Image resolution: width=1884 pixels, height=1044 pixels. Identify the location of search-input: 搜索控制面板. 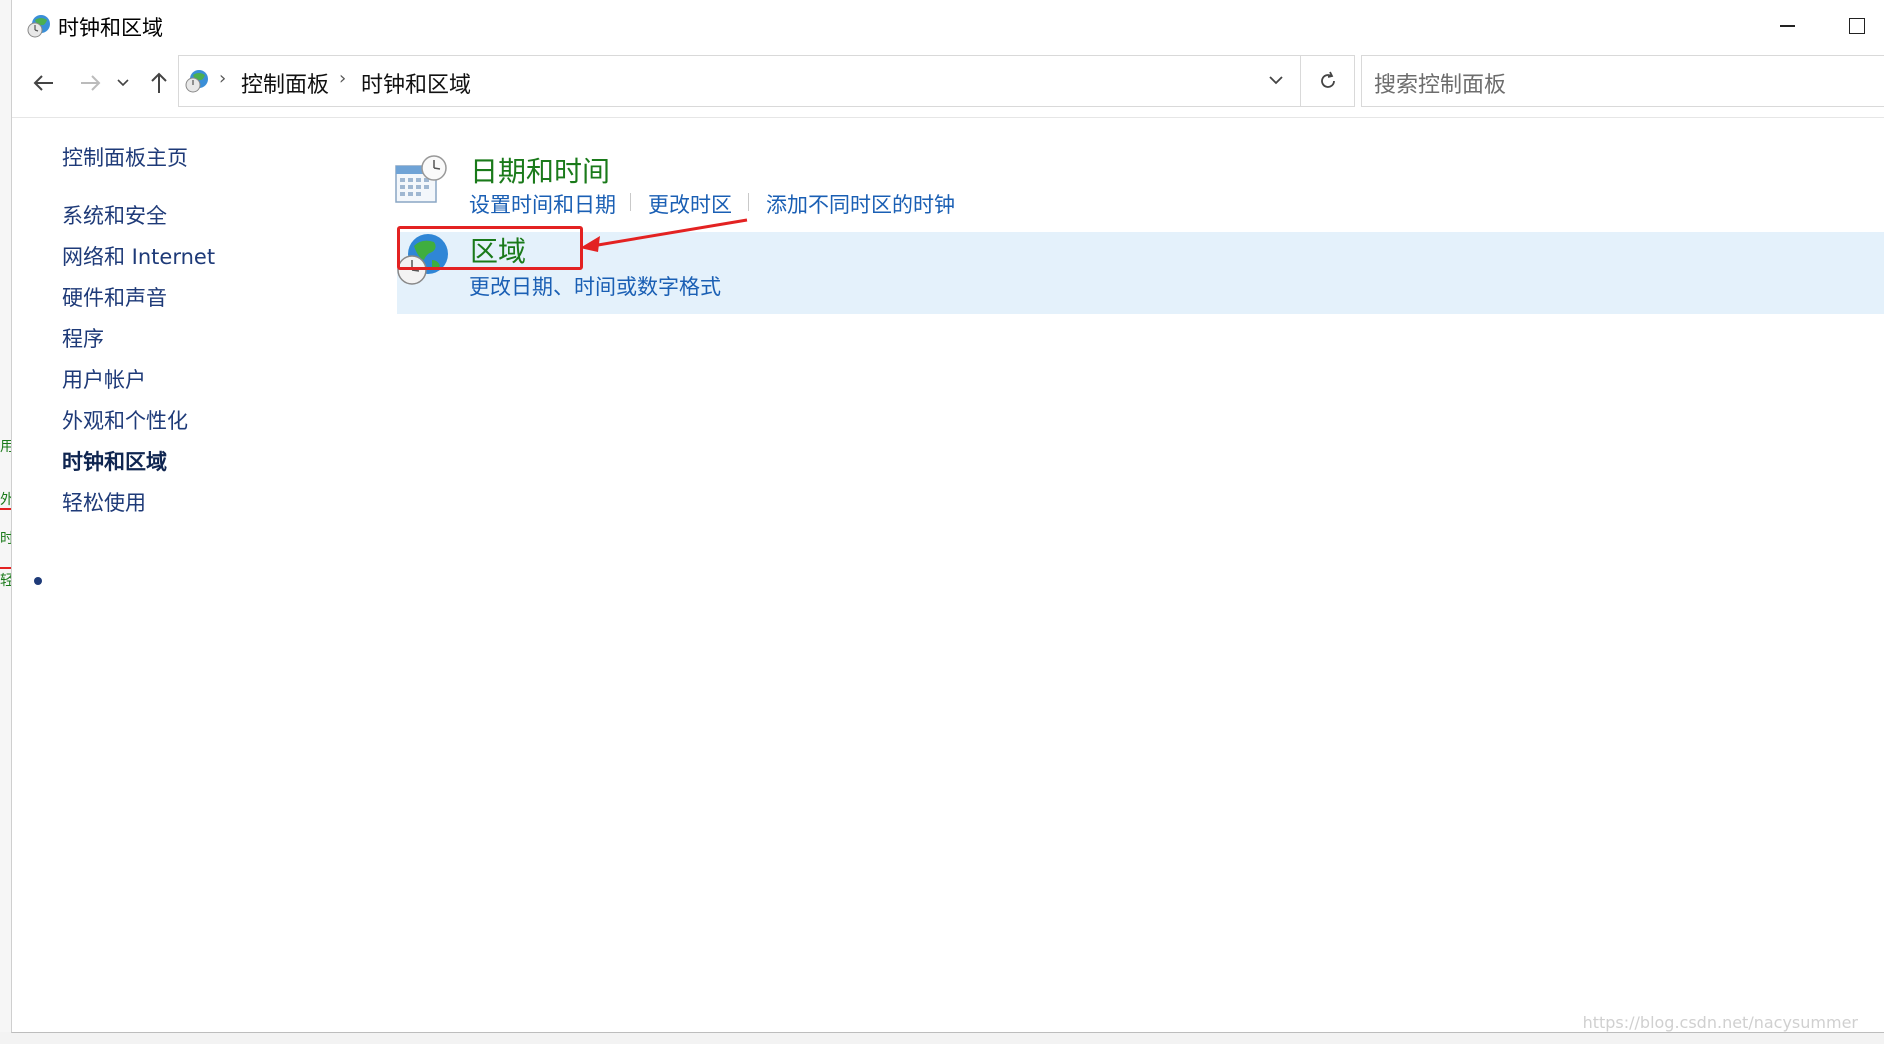
(1622, 81).